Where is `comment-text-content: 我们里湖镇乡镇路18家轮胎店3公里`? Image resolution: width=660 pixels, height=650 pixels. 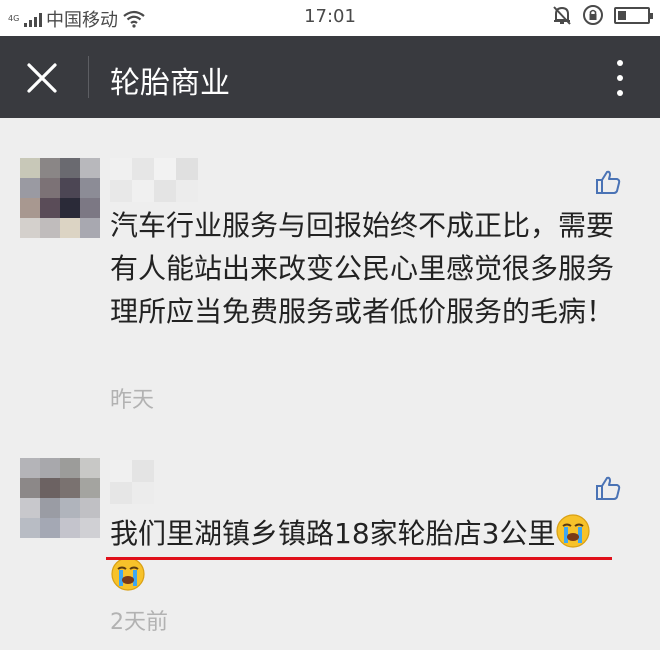 comment-text-content: 我们里湖镇乡镇路18家轮胎店3公里 is located at coordinates (333, 533).